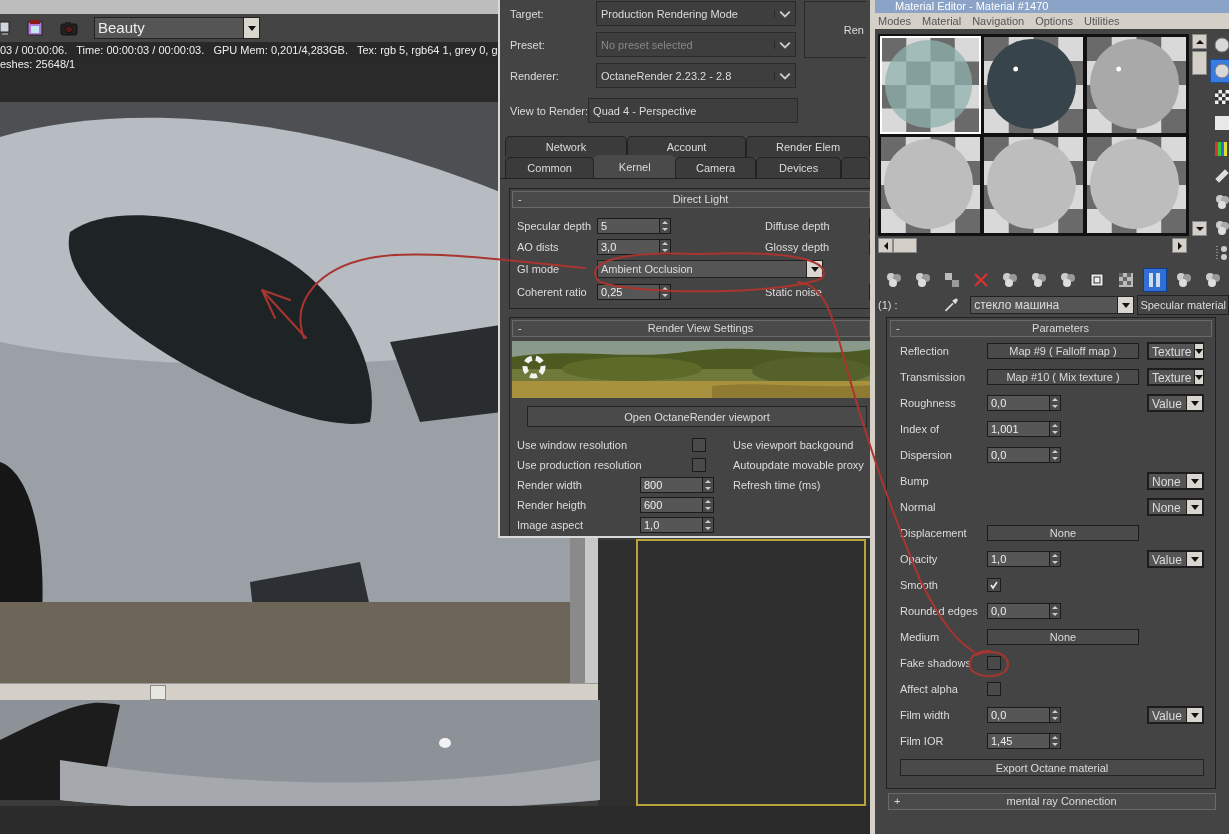 The image size is (1229, 834). Describe the element at coordinates (926, 455) in the screenshot. I see `field-label: Dispersion` at that location.